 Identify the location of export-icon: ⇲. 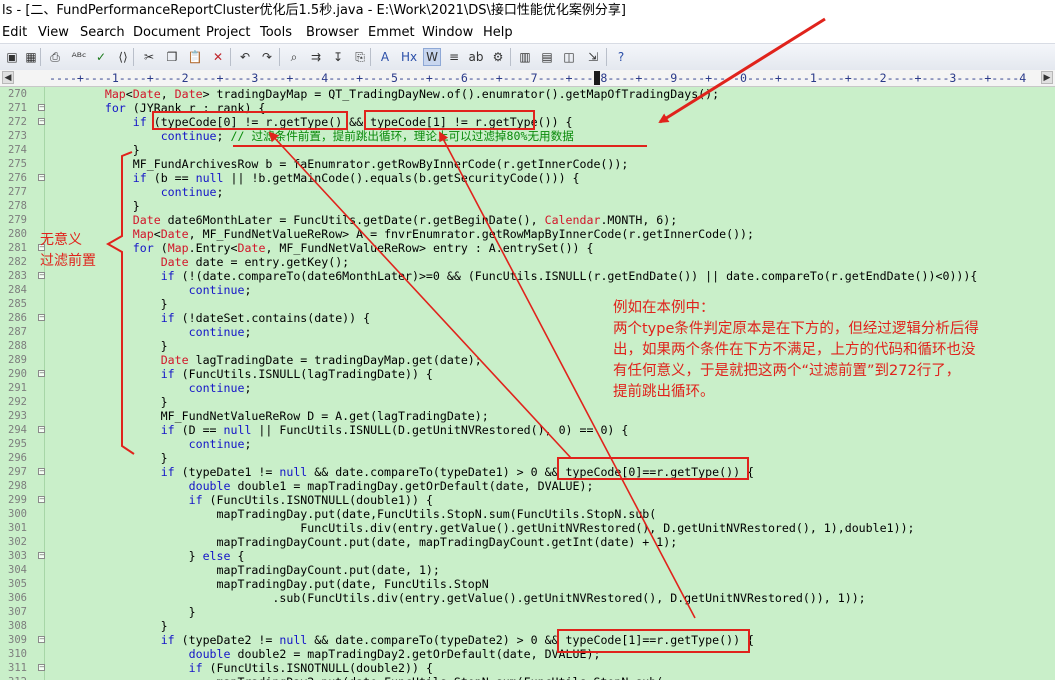
(593, 57).